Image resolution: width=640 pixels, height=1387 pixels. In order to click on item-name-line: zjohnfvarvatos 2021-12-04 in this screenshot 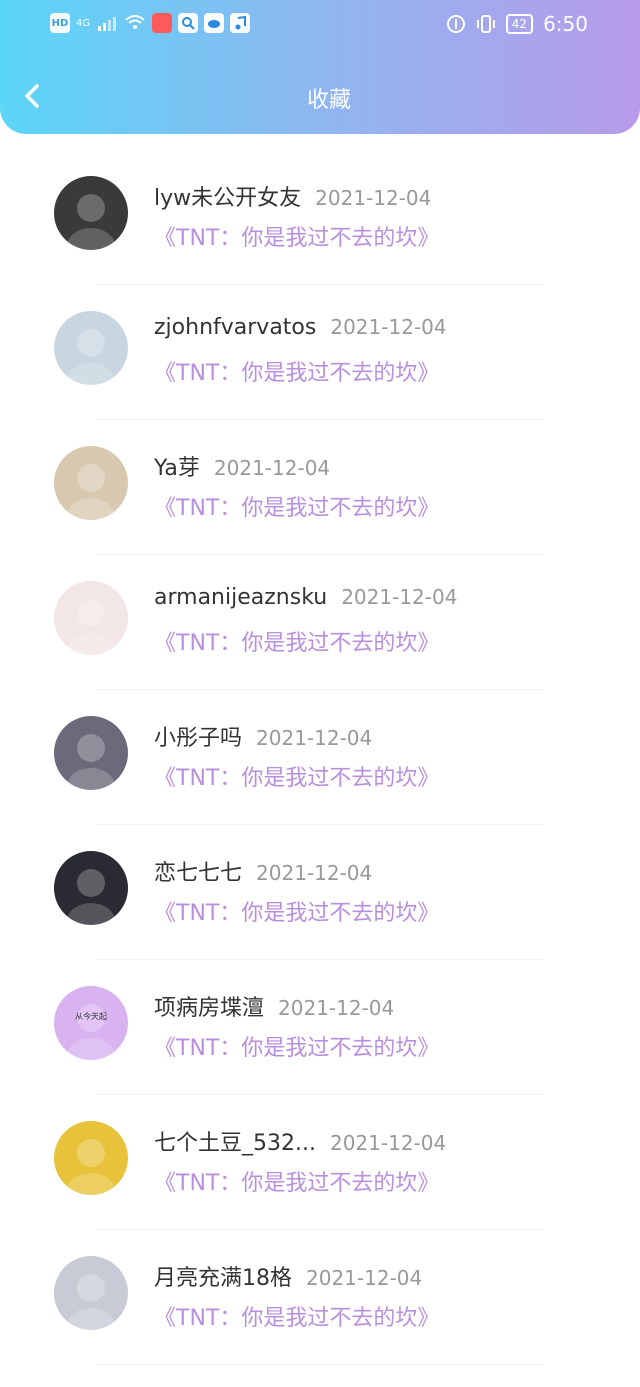, I will do `click(300, 327)`.